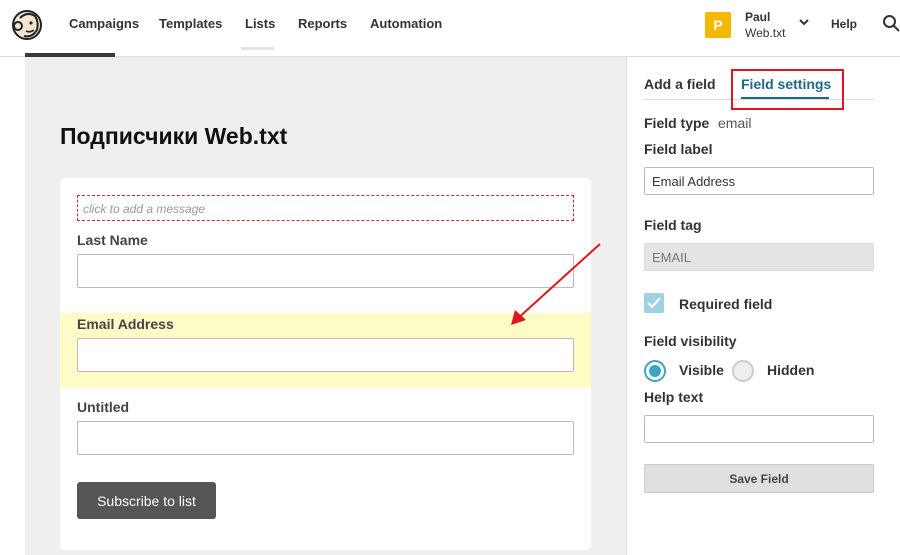 This screenshot has height=555, width=900. I want to click on field-tag-input: EMAIL, so click(759, 257).